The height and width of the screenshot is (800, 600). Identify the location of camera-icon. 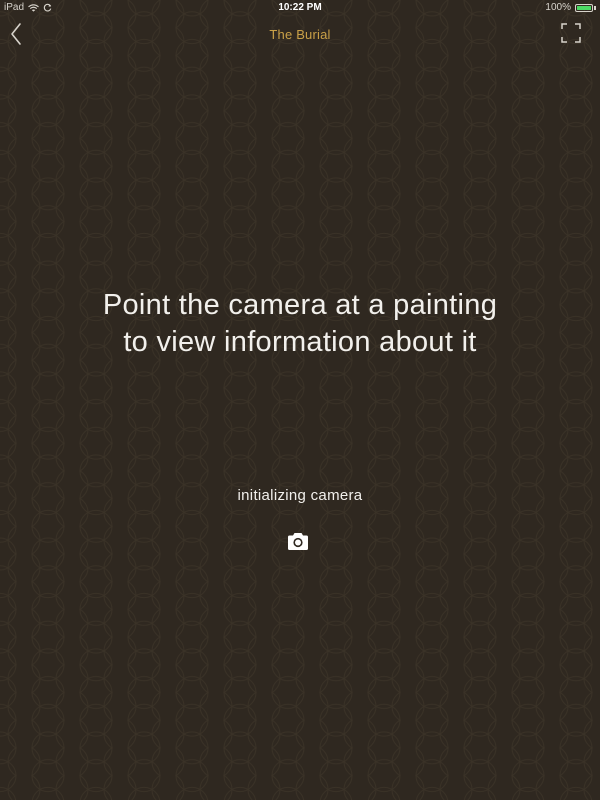
(298, 541).